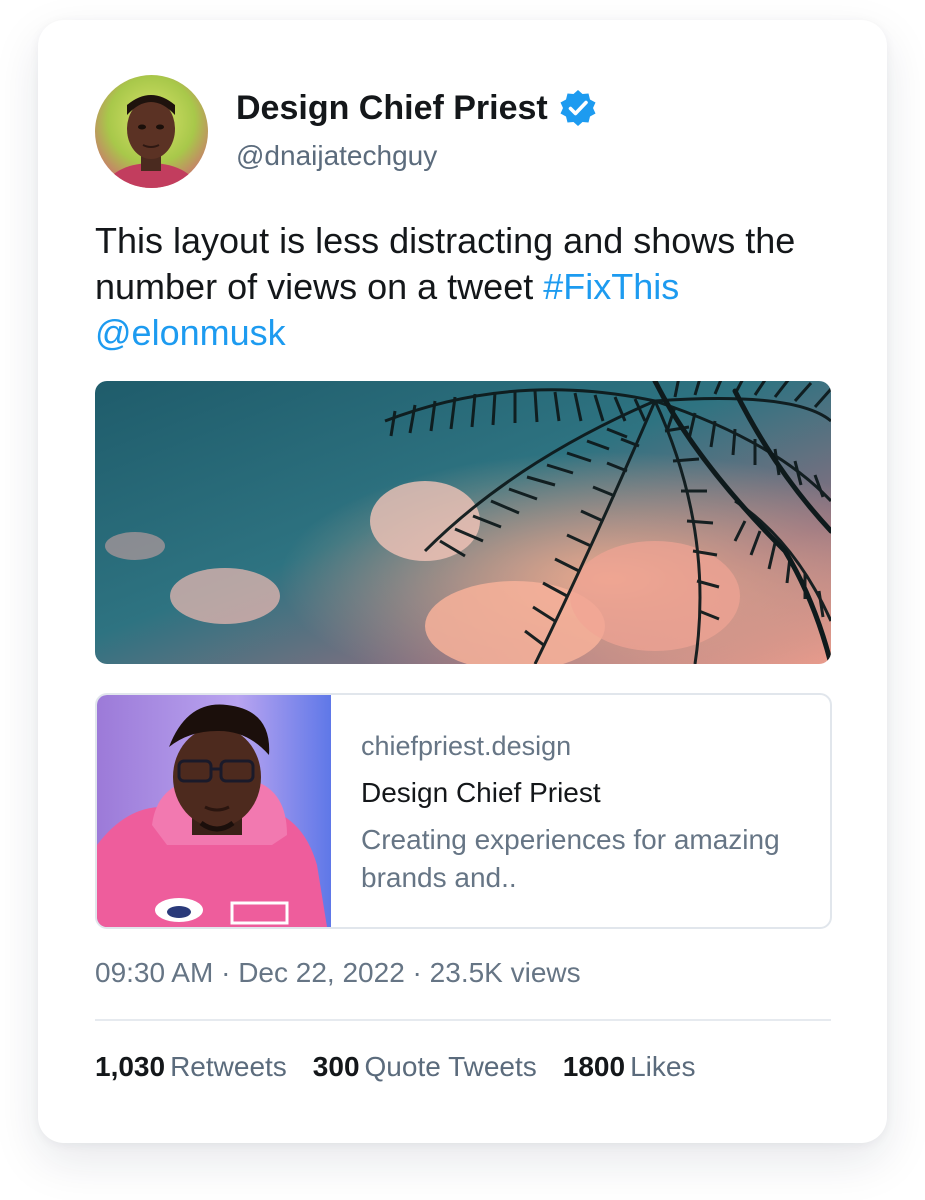 The height and width of the screenshot is (1200, 925). What do you see at coordinates (611, 286) in the screenshot?
I see `hashtag-link: #FixThis` at bounding box center [611, 286].